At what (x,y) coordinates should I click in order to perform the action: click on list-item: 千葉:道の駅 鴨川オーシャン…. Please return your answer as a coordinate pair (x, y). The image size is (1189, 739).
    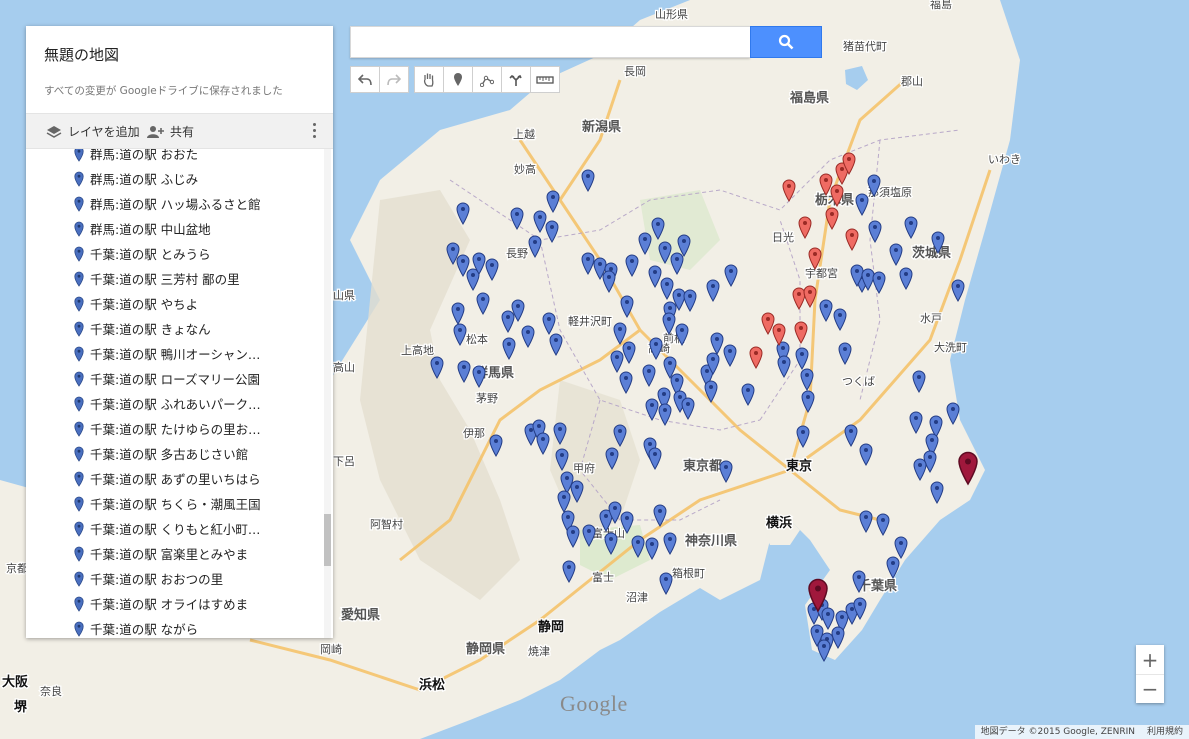
    Looking at the image, I should click on (174, 353).